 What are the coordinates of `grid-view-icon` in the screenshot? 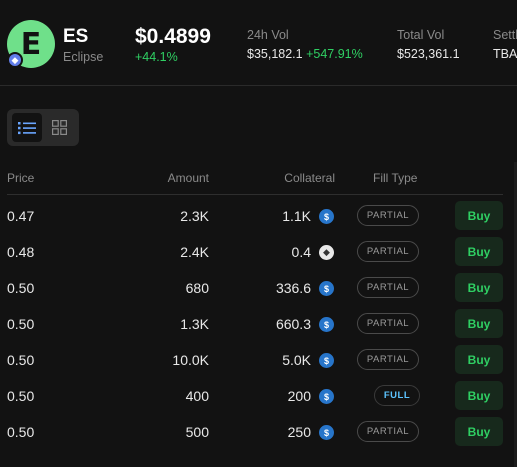 It's located at (59, 127).